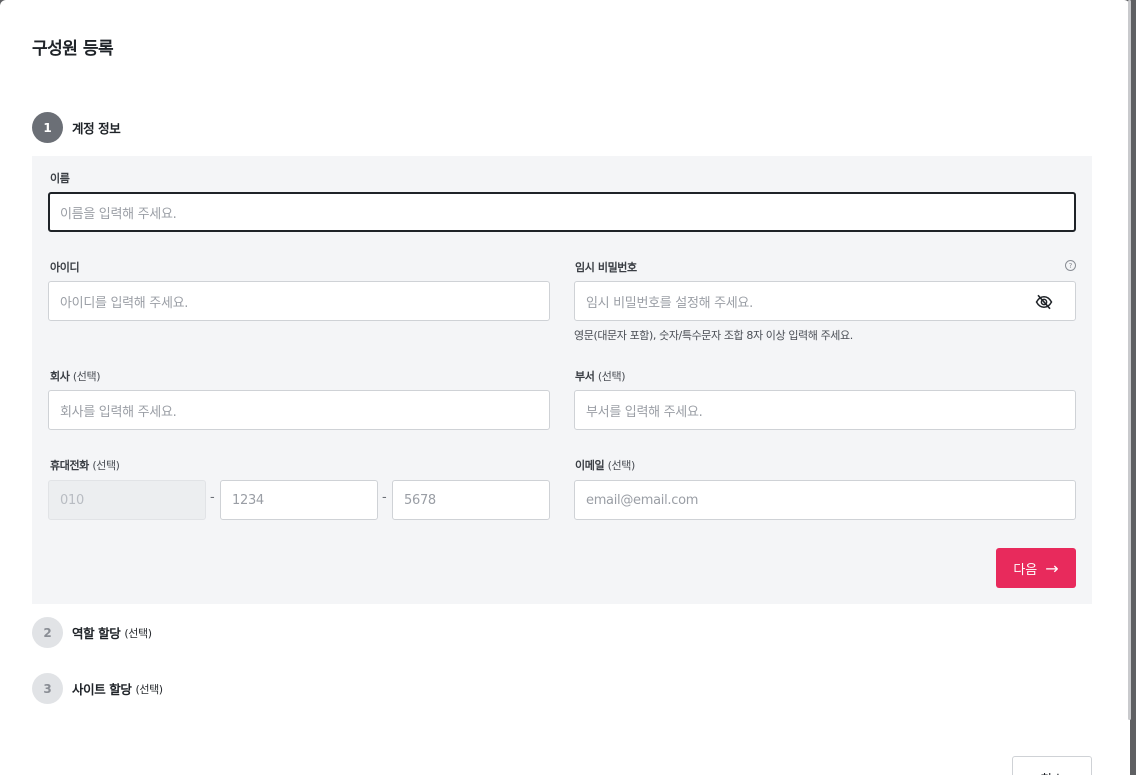  I want to click on step-label: 역할 할당, so click(96, 633).